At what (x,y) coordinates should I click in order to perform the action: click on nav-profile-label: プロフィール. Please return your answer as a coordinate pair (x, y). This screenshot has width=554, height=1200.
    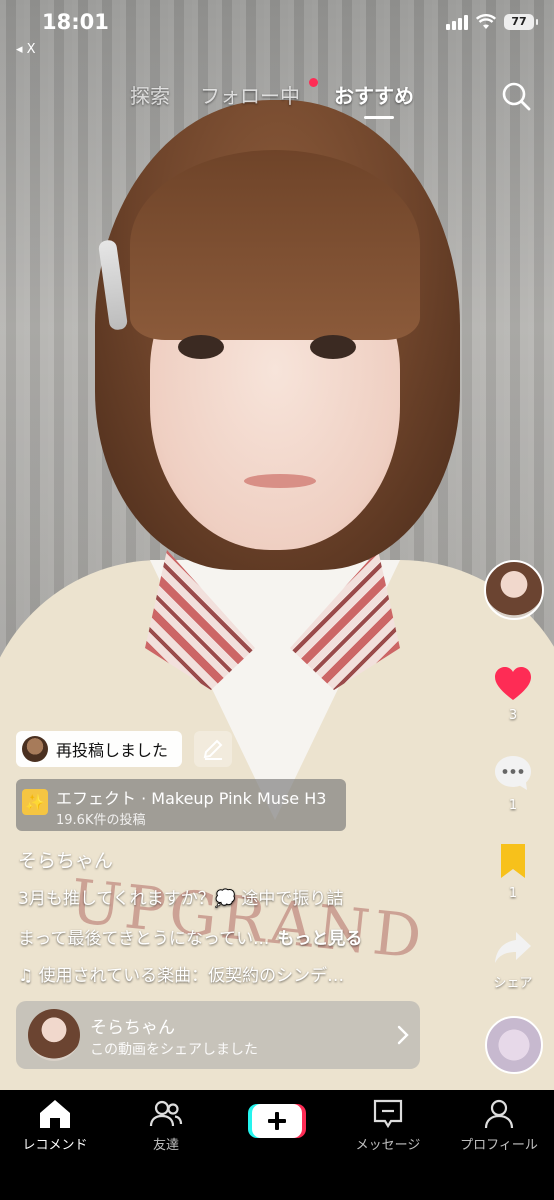
    Looking at the image, I should click on (499, 1145).